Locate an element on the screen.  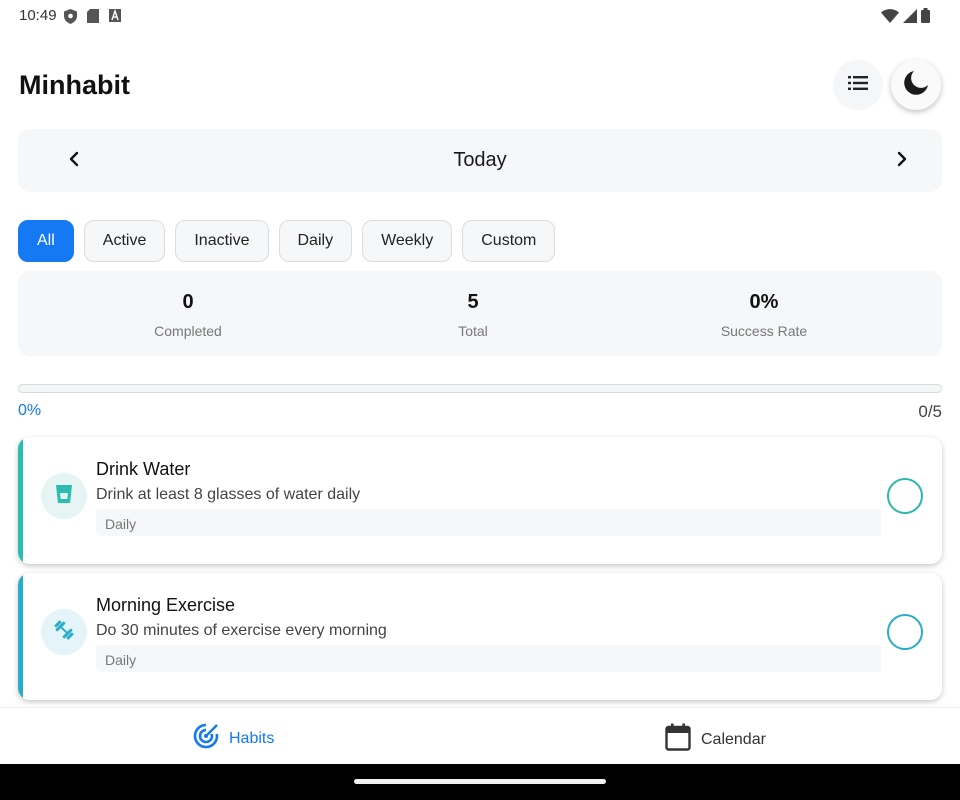
app-title: Minhabit is located at coordinates (74, 85).